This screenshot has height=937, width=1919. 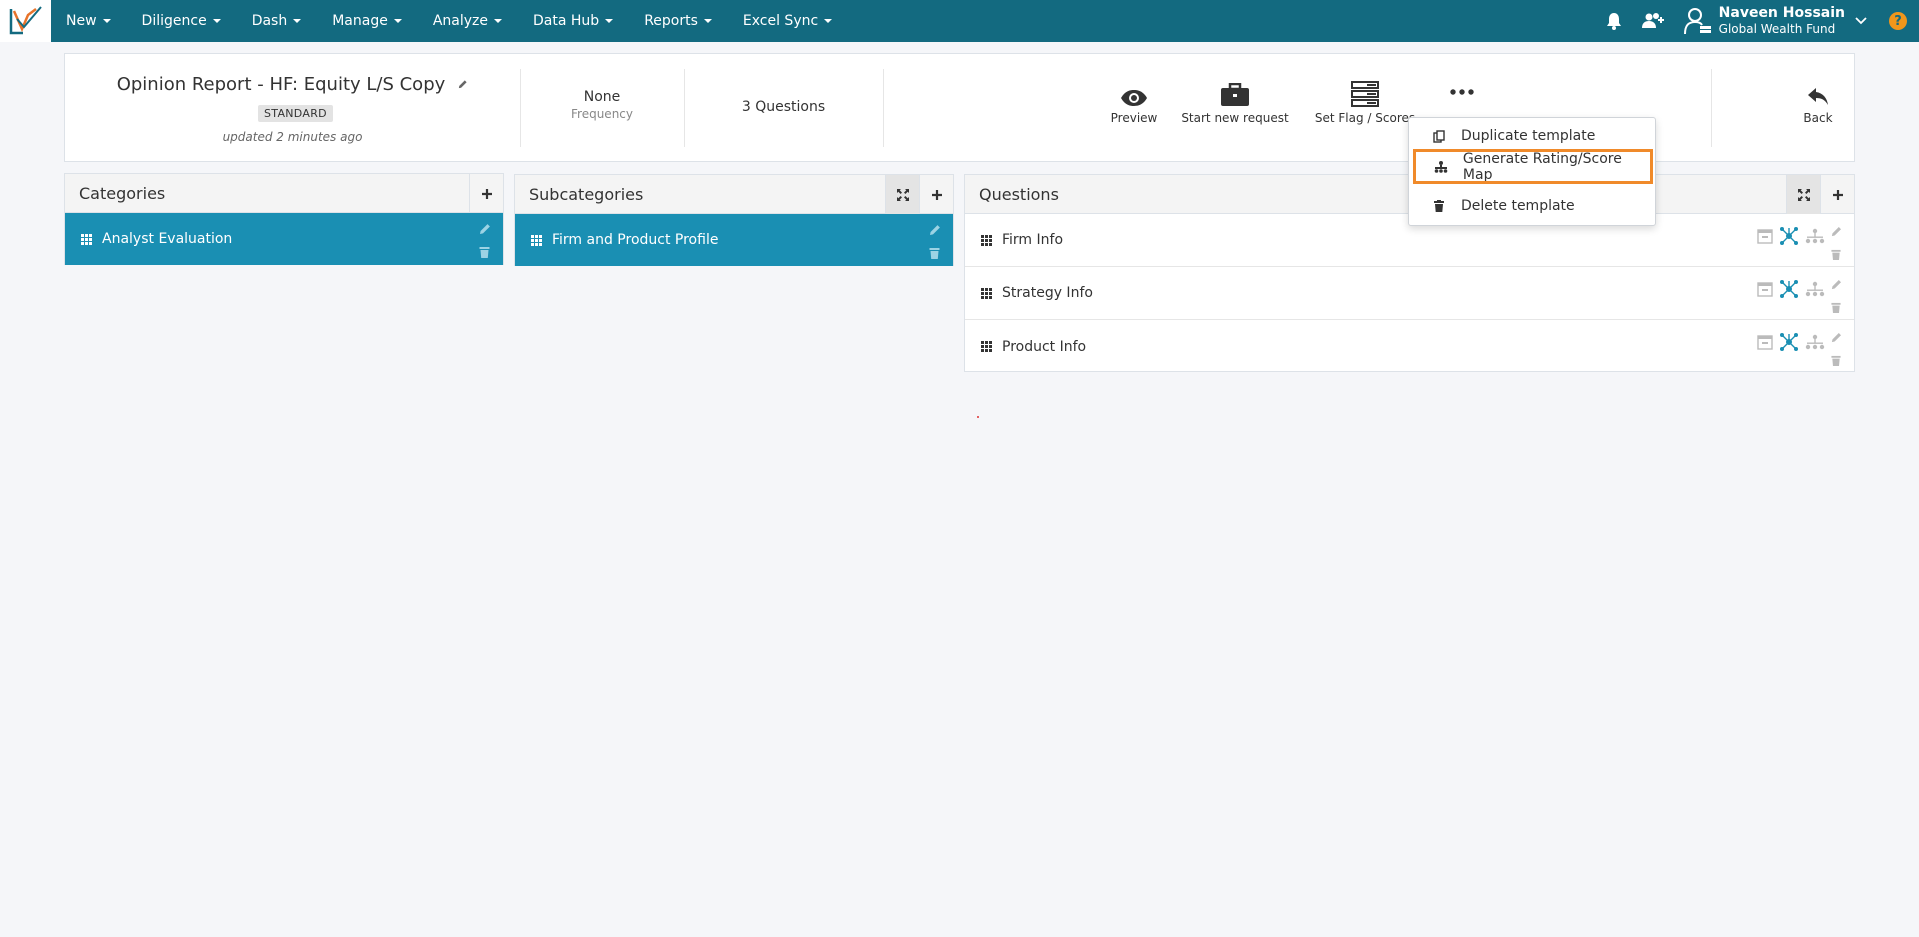 What do you see at coordinates (678, 21) in the screenshot?
I see `nav-reports: Reports` at bounding box center [678, 21].